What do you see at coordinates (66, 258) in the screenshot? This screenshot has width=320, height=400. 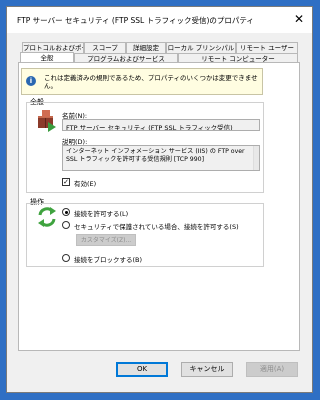 I see `block-radio` at bounding box center [66, 258].